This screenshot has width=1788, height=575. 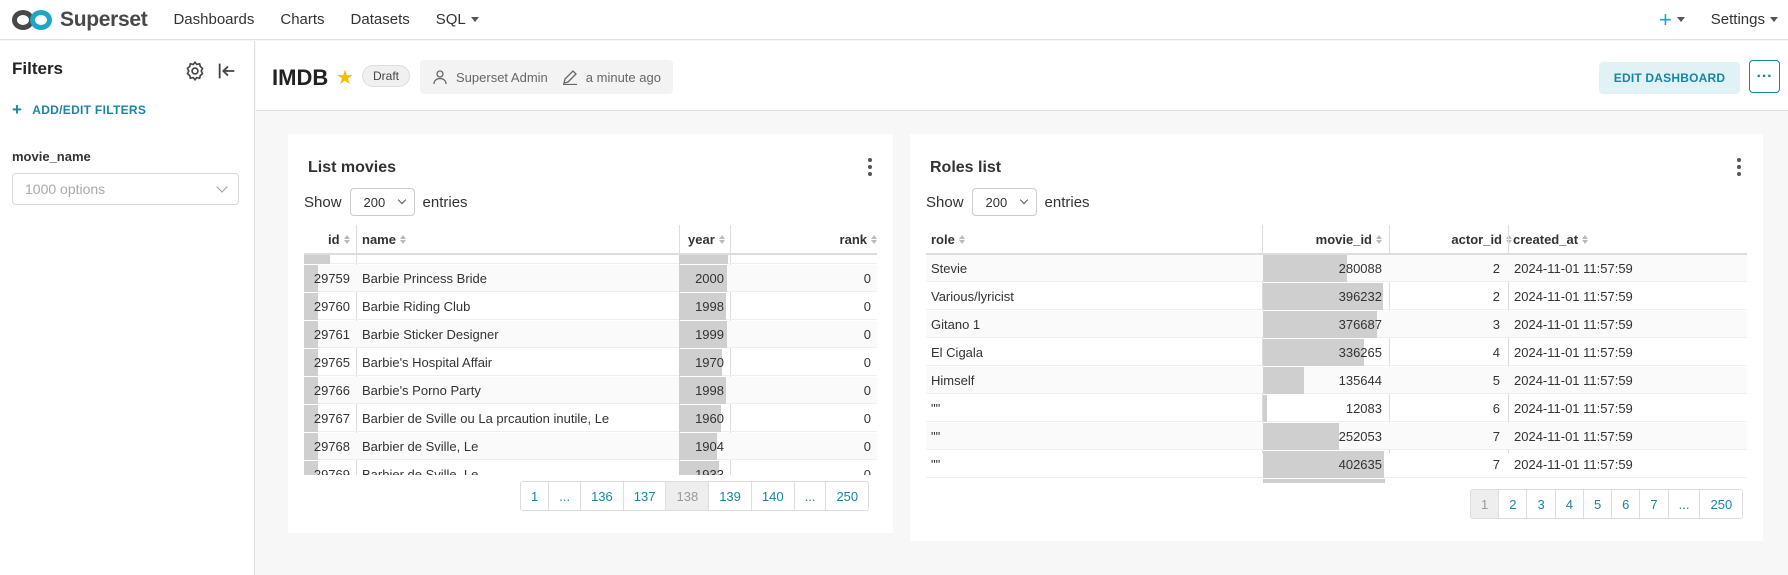 What do you see at coordinates (331, 418) in the screenshot?
I see `cell-text: 29767` at bounding box center [331, 418].